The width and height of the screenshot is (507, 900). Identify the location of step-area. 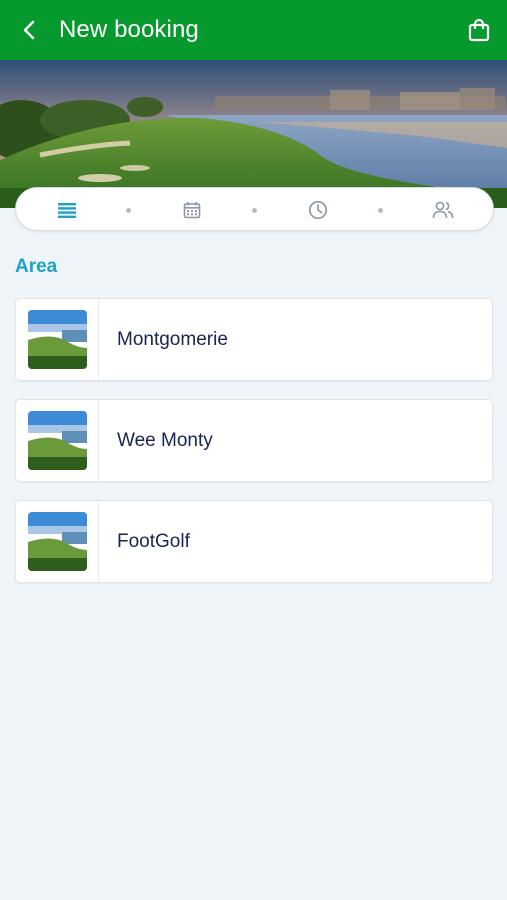
(67, 210).